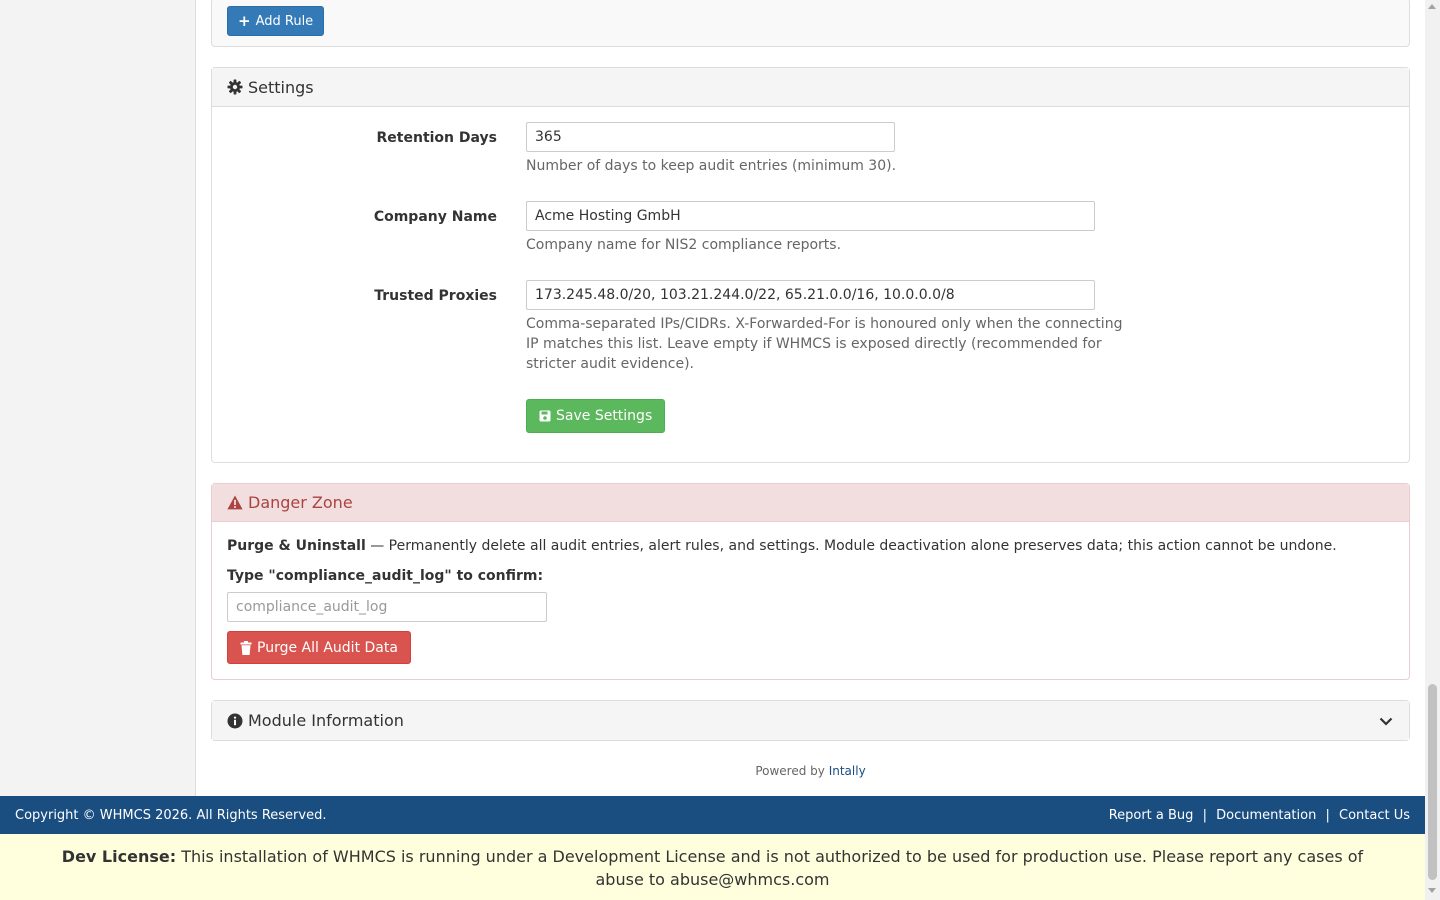 The image size is (1440, 900). Describe the element at coordinates (1266, 815) in the screenshot. I see `documentation-link: Documentation` at that location.